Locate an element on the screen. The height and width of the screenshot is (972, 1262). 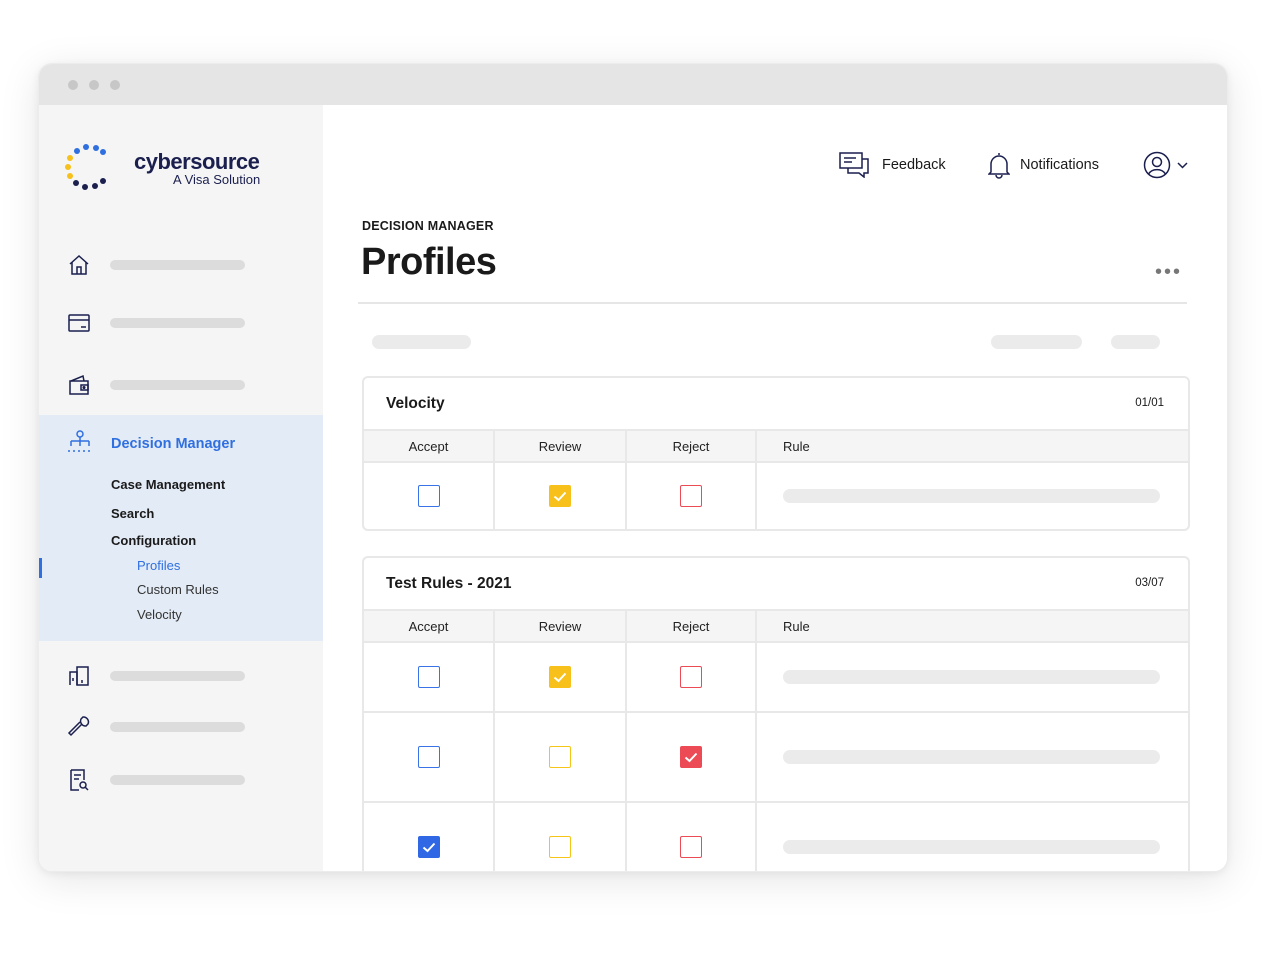
sidebar-item-card is located at coordinates (181, 323).